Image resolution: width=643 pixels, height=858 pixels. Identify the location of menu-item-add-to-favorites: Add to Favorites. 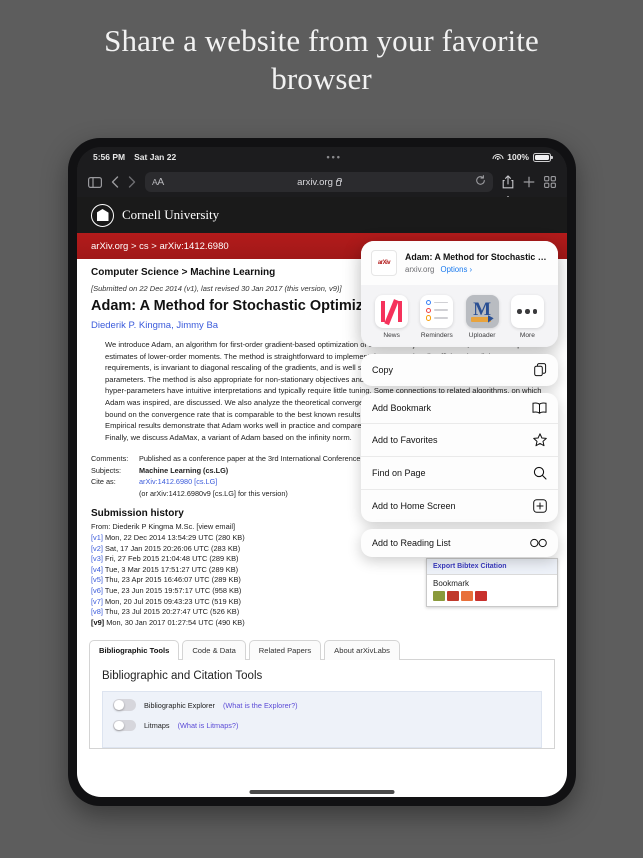
(459, 440).